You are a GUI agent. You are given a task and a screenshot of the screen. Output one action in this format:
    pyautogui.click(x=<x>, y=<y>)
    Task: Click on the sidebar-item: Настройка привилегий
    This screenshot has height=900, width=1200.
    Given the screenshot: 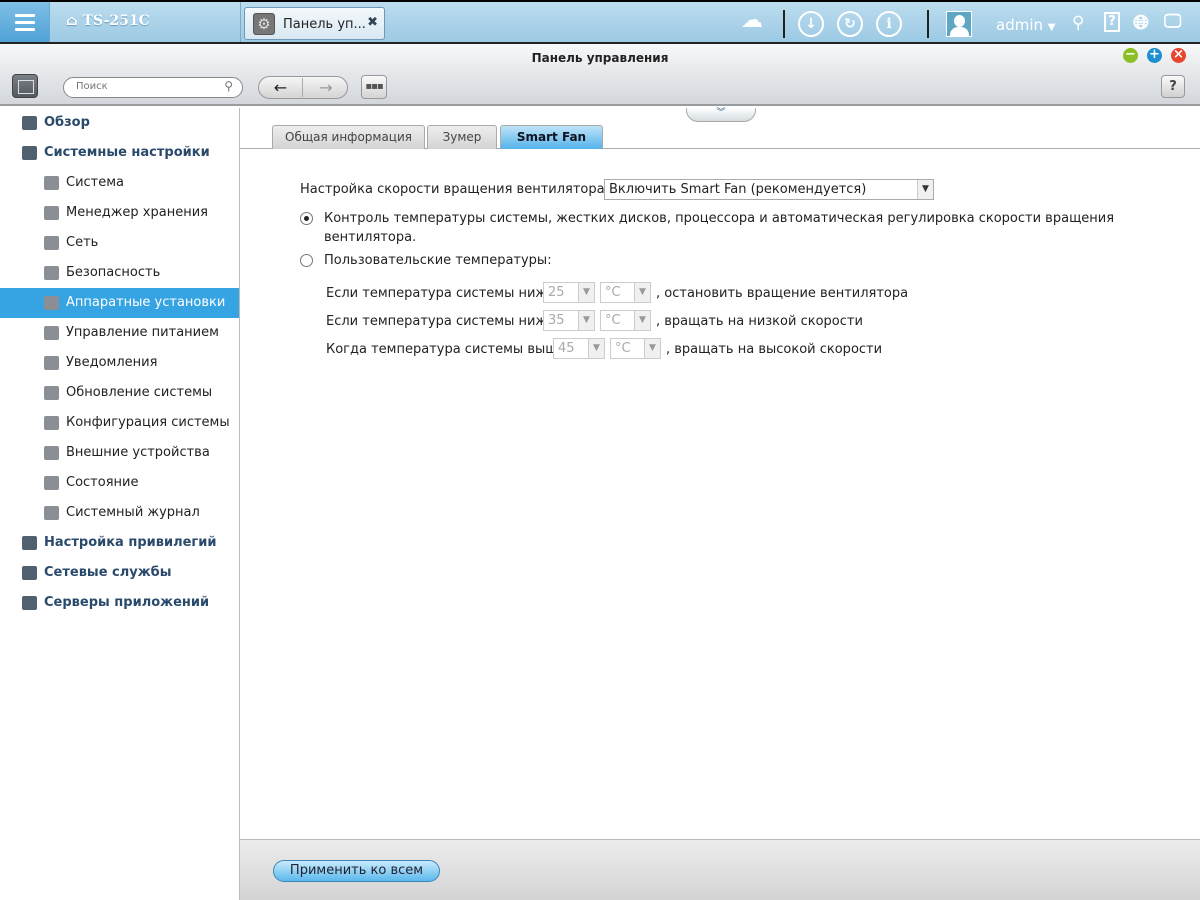 What is the action you would take?
    pyautogui.click(x=119, y=543)
    